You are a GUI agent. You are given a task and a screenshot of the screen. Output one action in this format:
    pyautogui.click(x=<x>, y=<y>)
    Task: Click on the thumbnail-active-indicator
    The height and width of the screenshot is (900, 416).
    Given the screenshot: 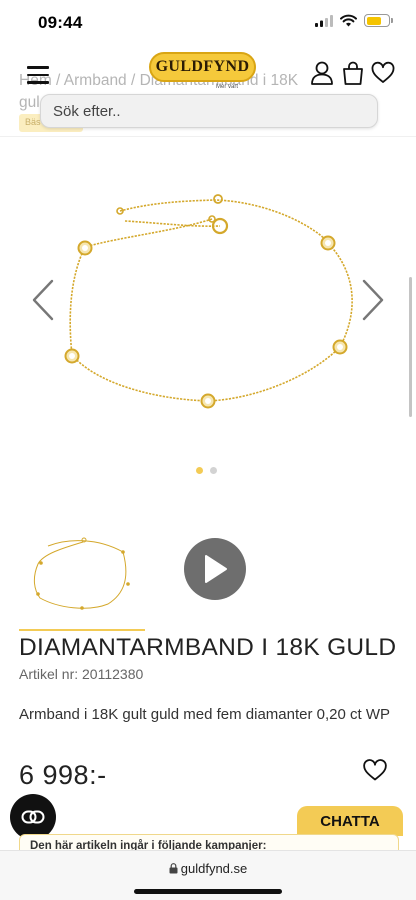 What is the action you would take?
    pyautogui.click(x=82, y=630)
    